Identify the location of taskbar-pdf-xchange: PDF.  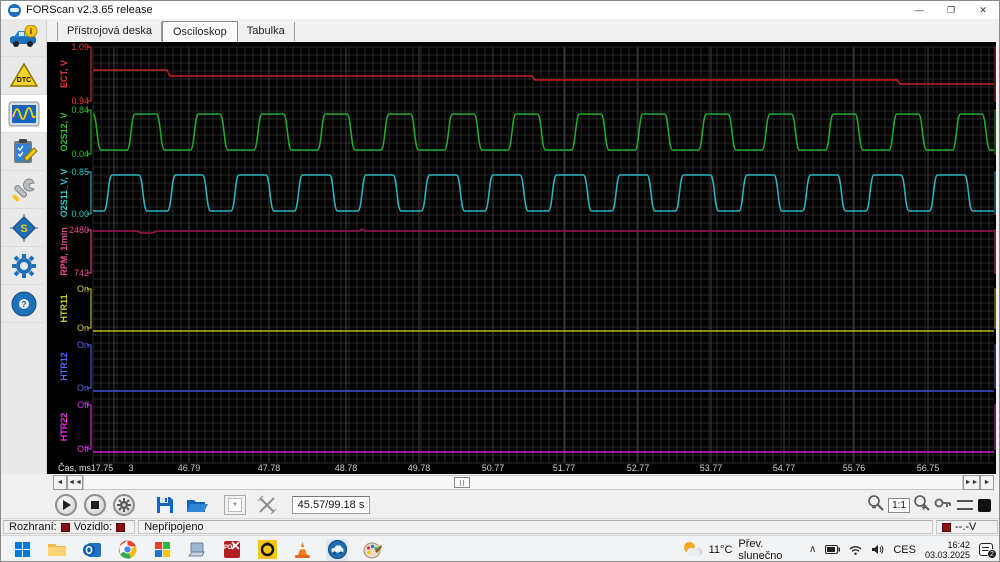
(232, 550).